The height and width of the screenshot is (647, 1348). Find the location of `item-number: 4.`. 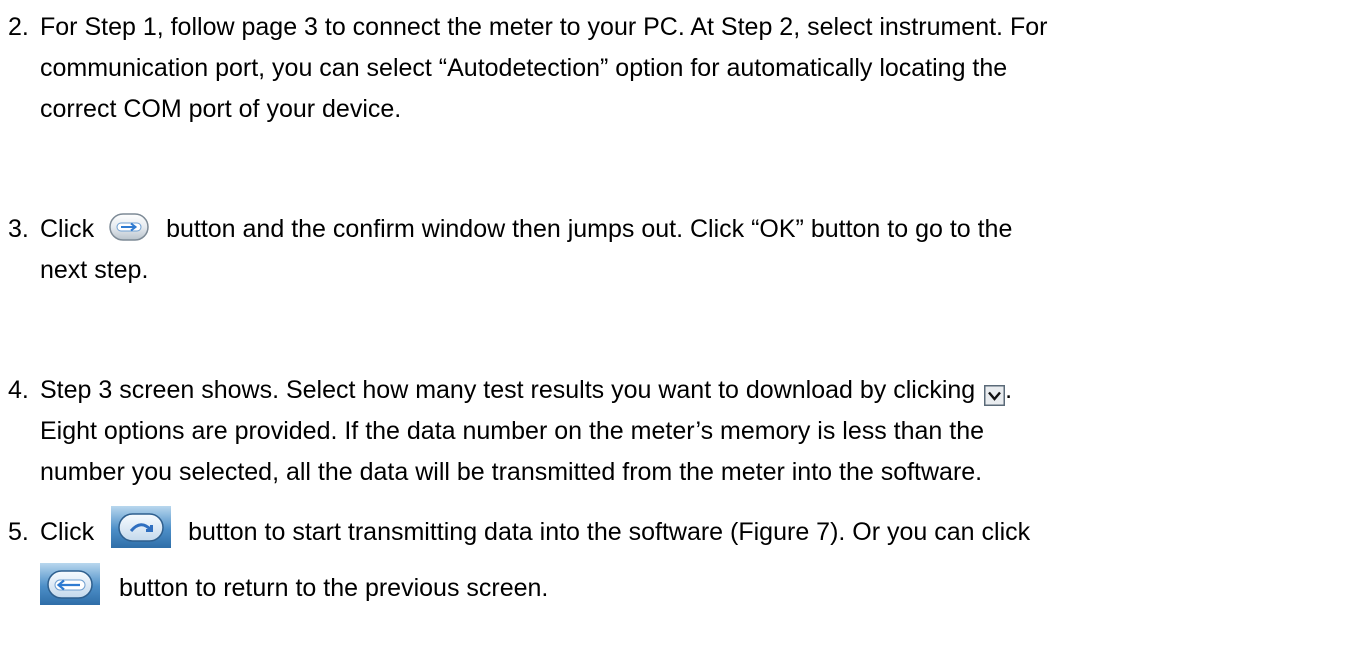

item-number: 4. is located at coordinates (18, 390).